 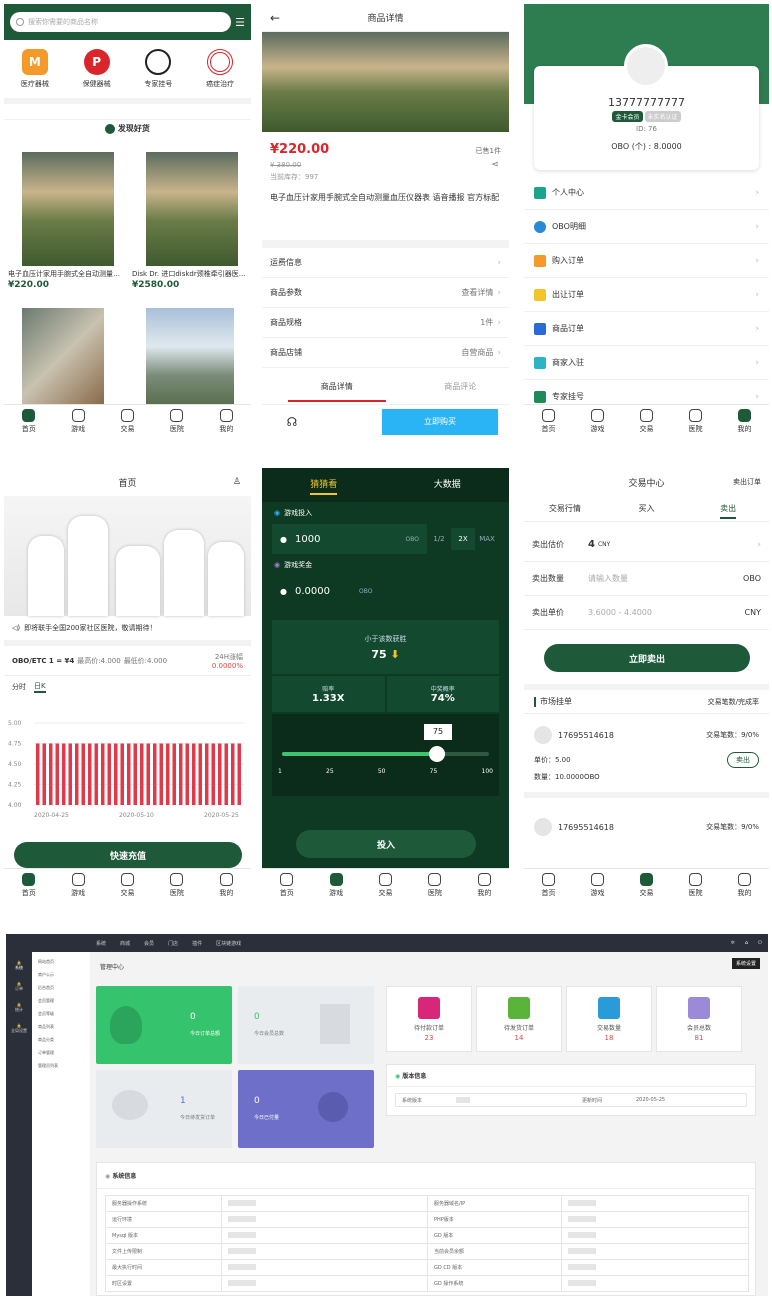 What do you see at coordinates (40, 687) in the screenshot?
I see `tab-daily: 日K` at bounding box center [40, 687].